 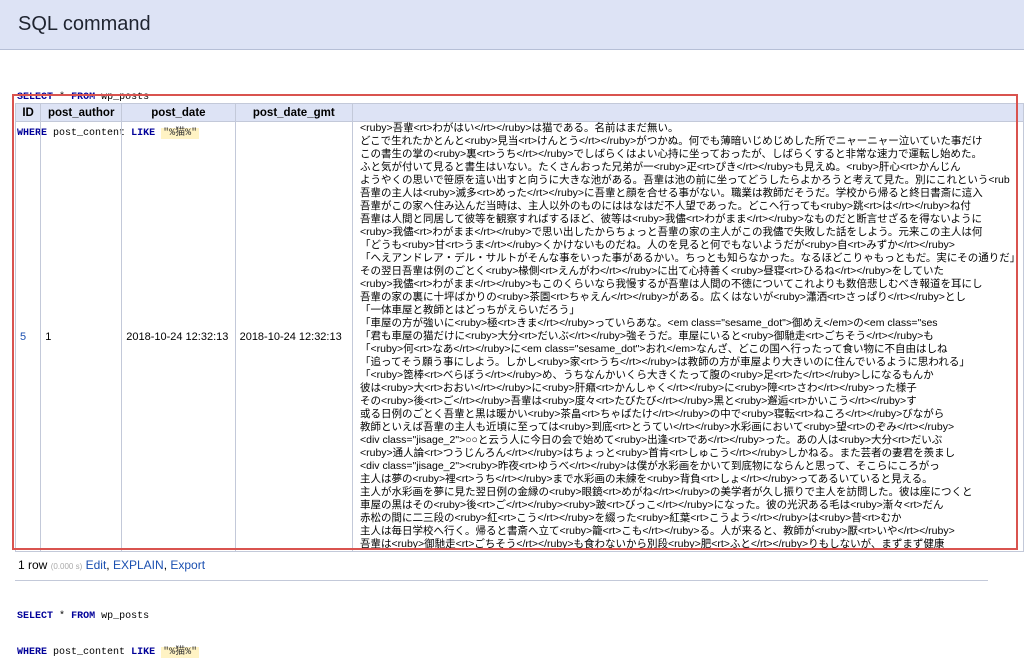 What do you see at coordinates (33, 565) in the screenshot?
I see `row-count: 1 row` at bounding box center [33, 565].